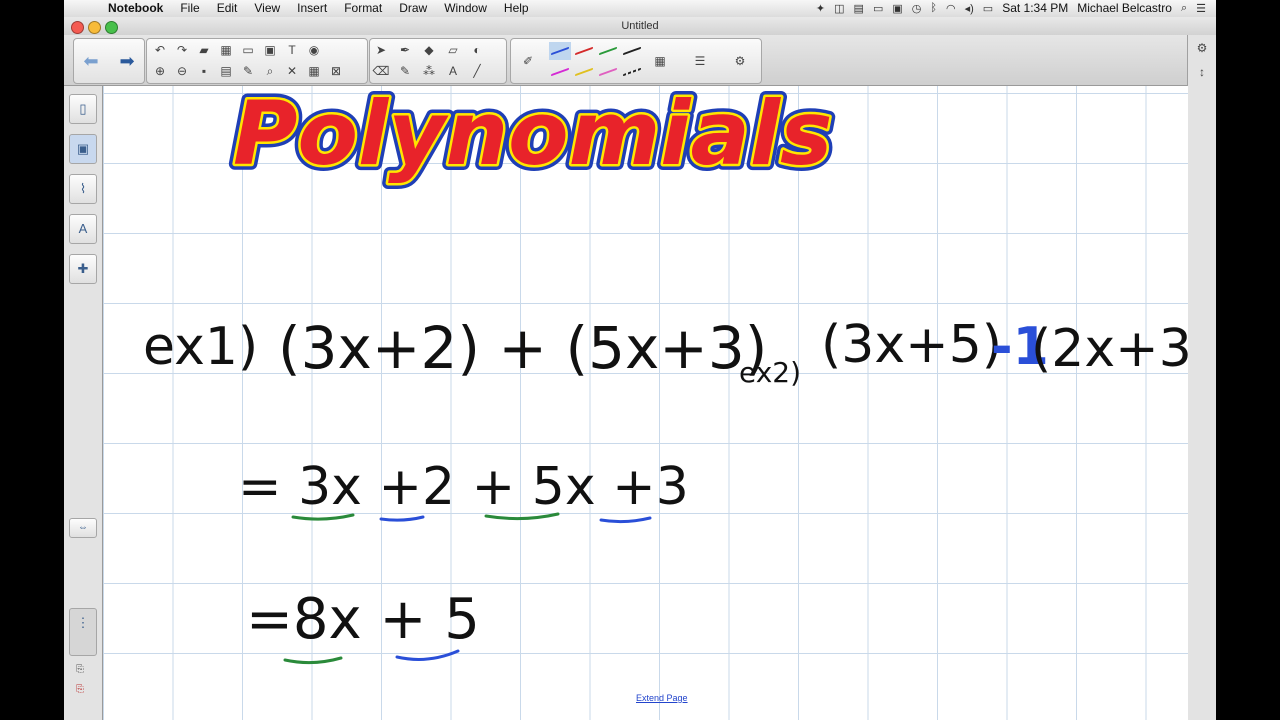 The width and height of the screenshot is (1280, 720). What do you see at coordinates (80, 689) in the screenshot?
I see `delete-page-small-icon: ⎘` at bounding box center [80, 689].